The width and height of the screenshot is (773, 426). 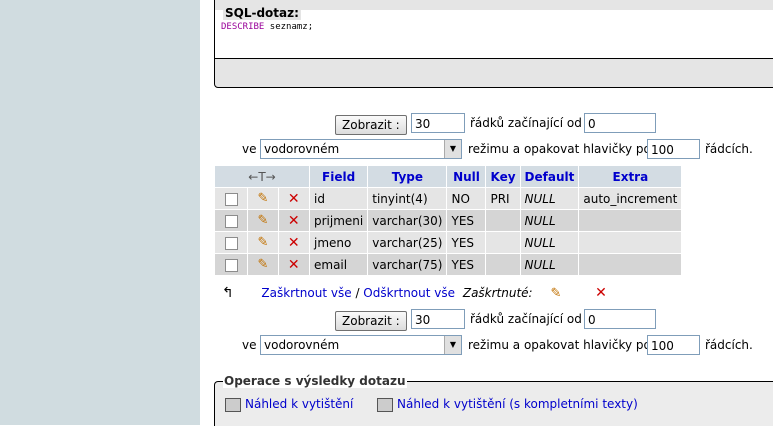 I want to click on cell-type: varchar(75), so click(x=407, y=264).